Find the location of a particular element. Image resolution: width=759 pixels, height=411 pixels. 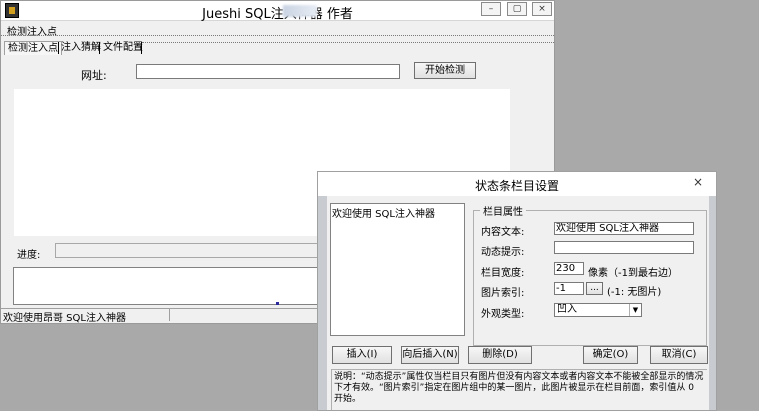

url-input is located at coordinates (268, 71).